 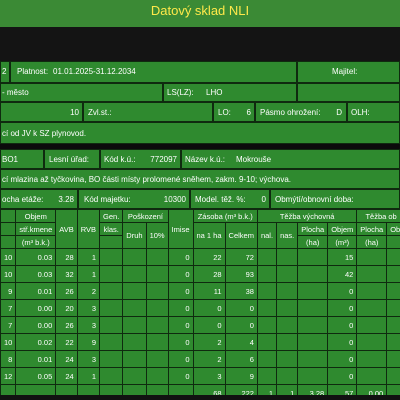 What do you see at coordinates (36, 274) in the screenshot?
I see `cell-b: 0.03` at bounding box center [36, 274].